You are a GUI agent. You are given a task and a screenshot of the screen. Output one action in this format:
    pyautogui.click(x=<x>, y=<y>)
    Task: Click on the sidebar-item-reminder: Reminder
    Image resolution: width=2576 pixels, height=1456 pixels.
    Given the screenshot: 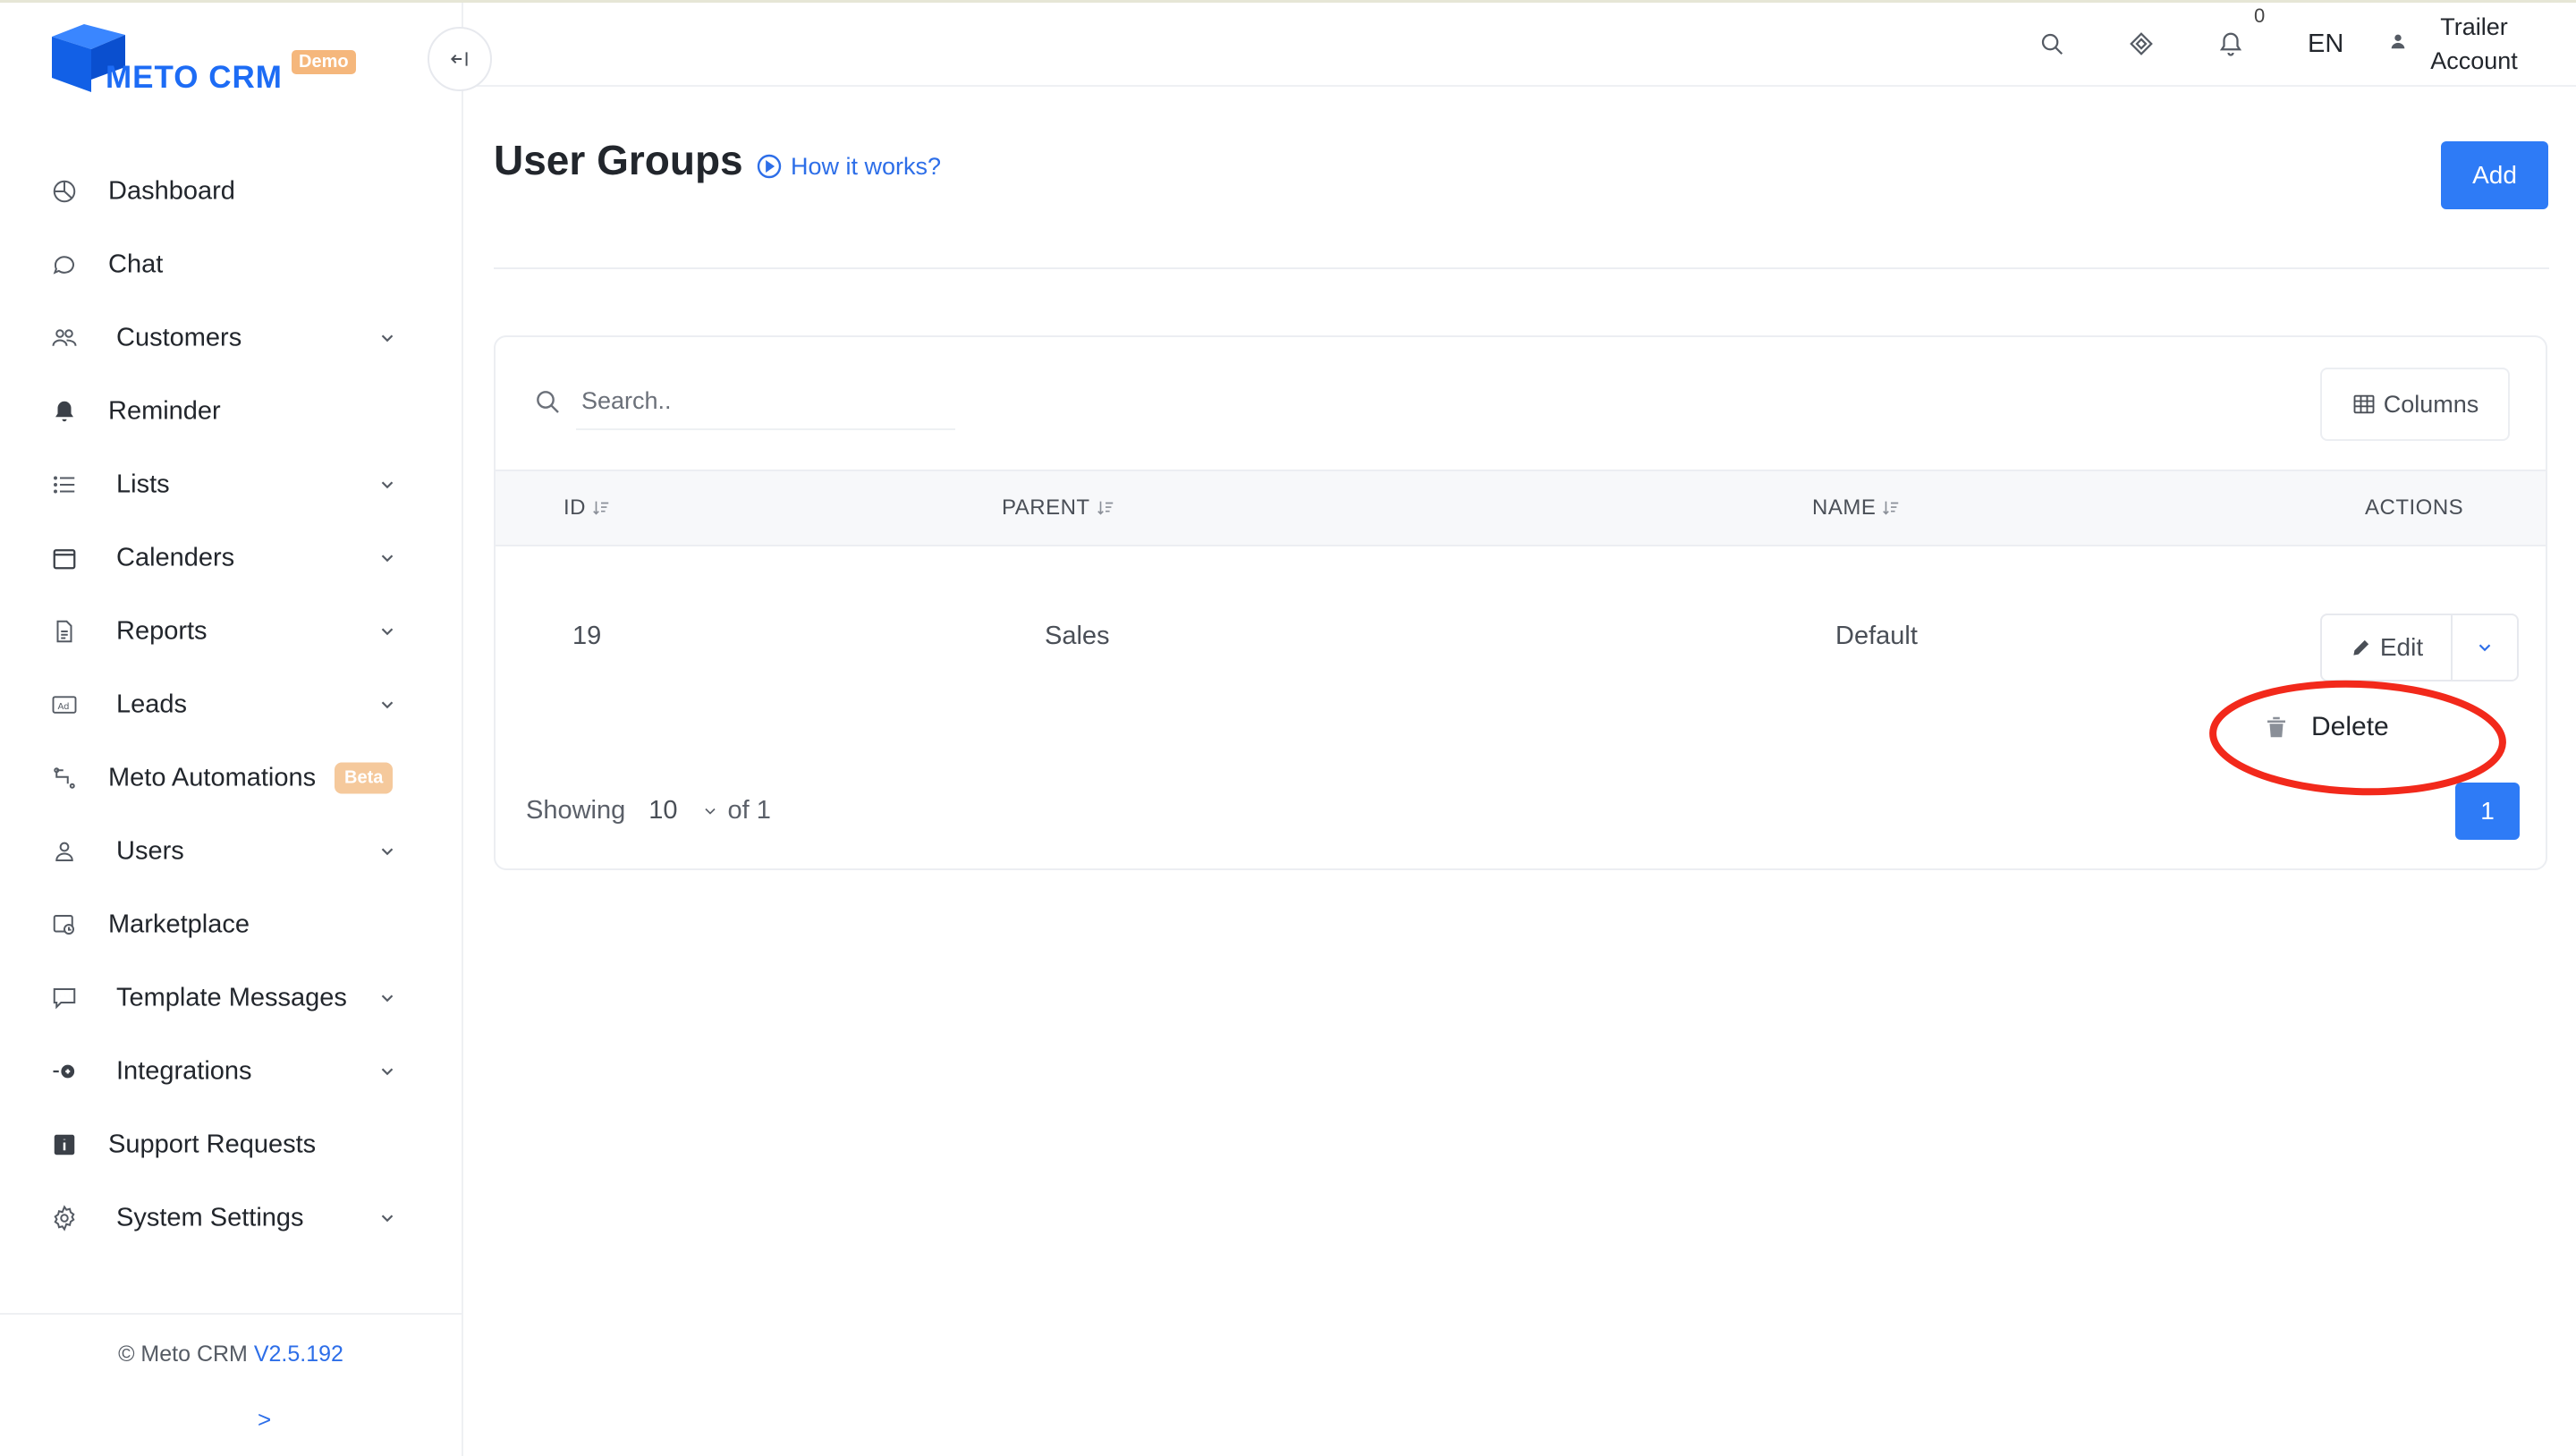 What is the action you would take?
    pyautogui.click(x=231, y=411)
    